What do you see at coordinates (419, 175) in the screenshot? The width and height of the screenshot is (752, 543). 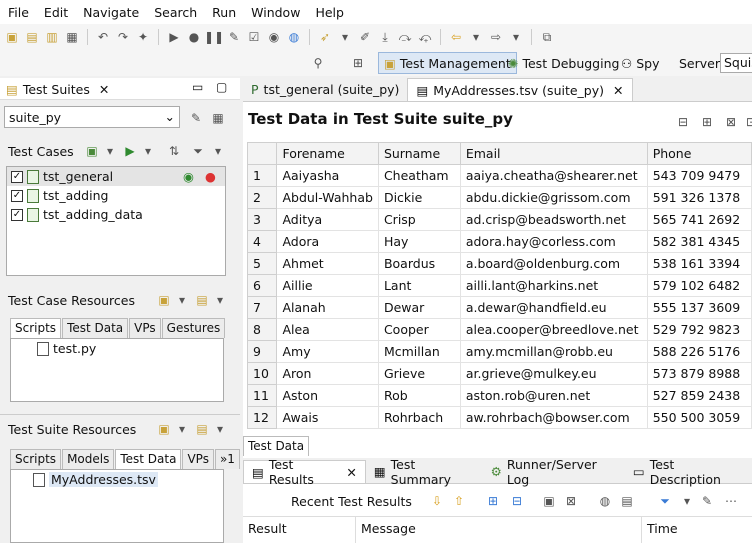 I see `table-cell: Cheatham` at bounding box center [419, 175].